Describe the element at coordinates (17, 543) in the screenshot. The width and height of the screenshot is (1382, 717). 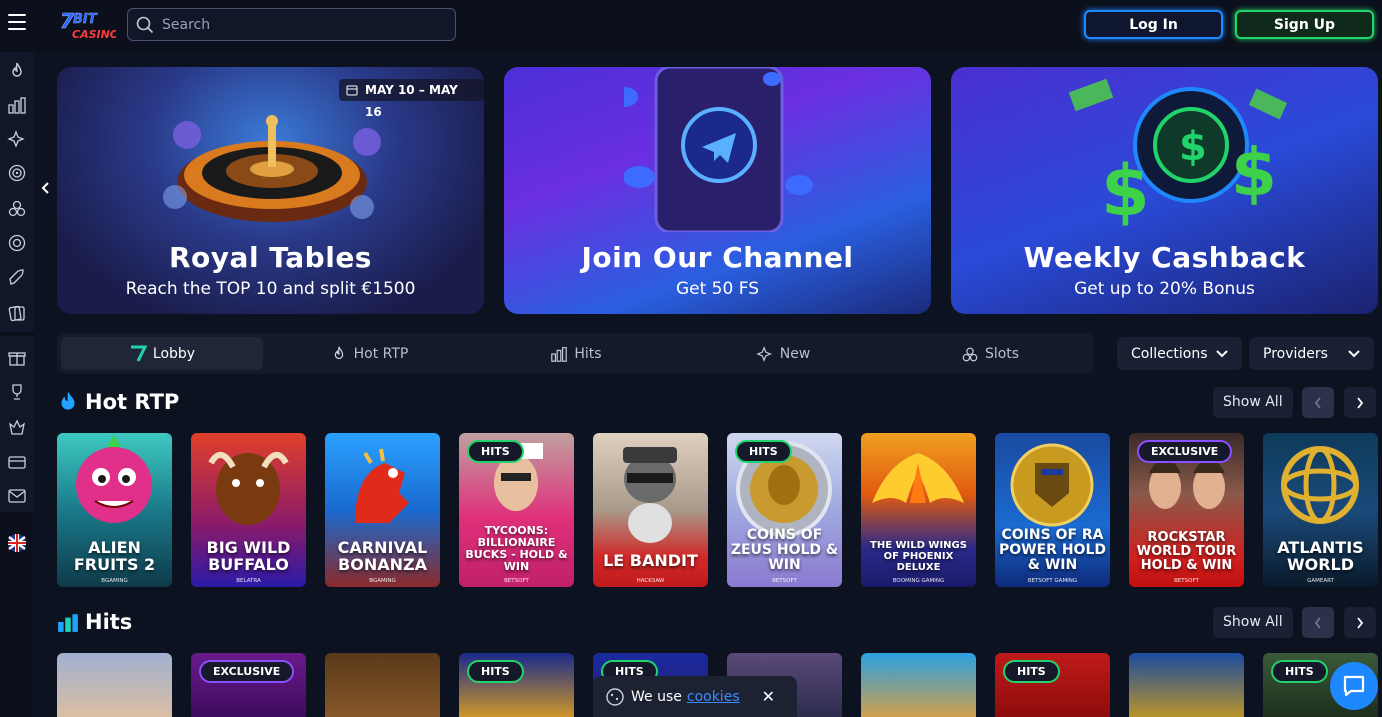
I see `language-flag-icon` at that location.